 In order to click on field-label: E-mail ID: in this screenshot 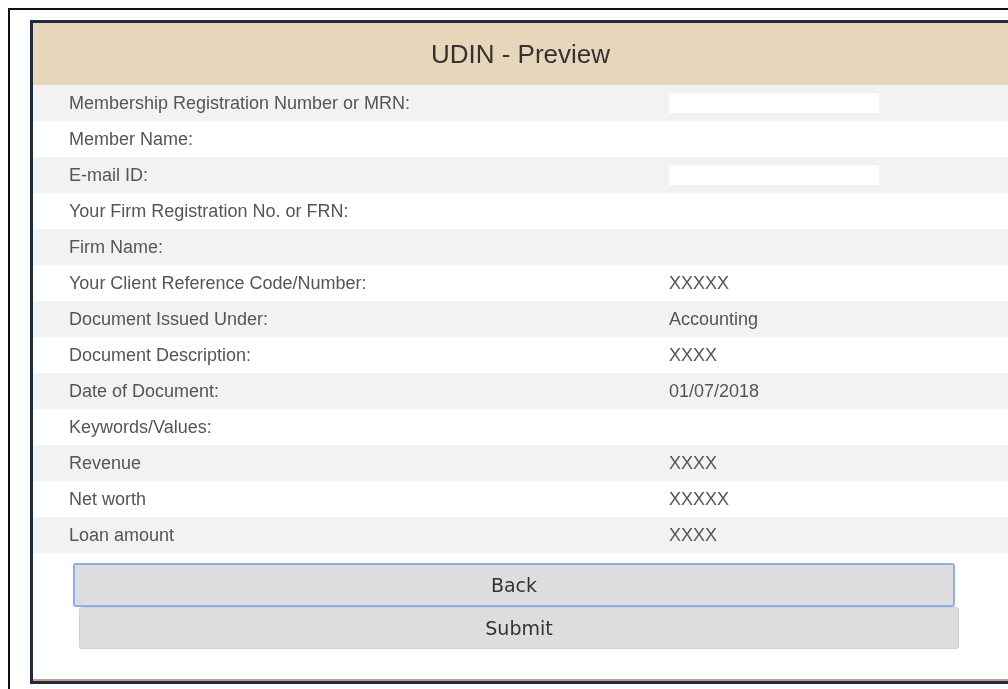, I will do `click(109, 175)`.